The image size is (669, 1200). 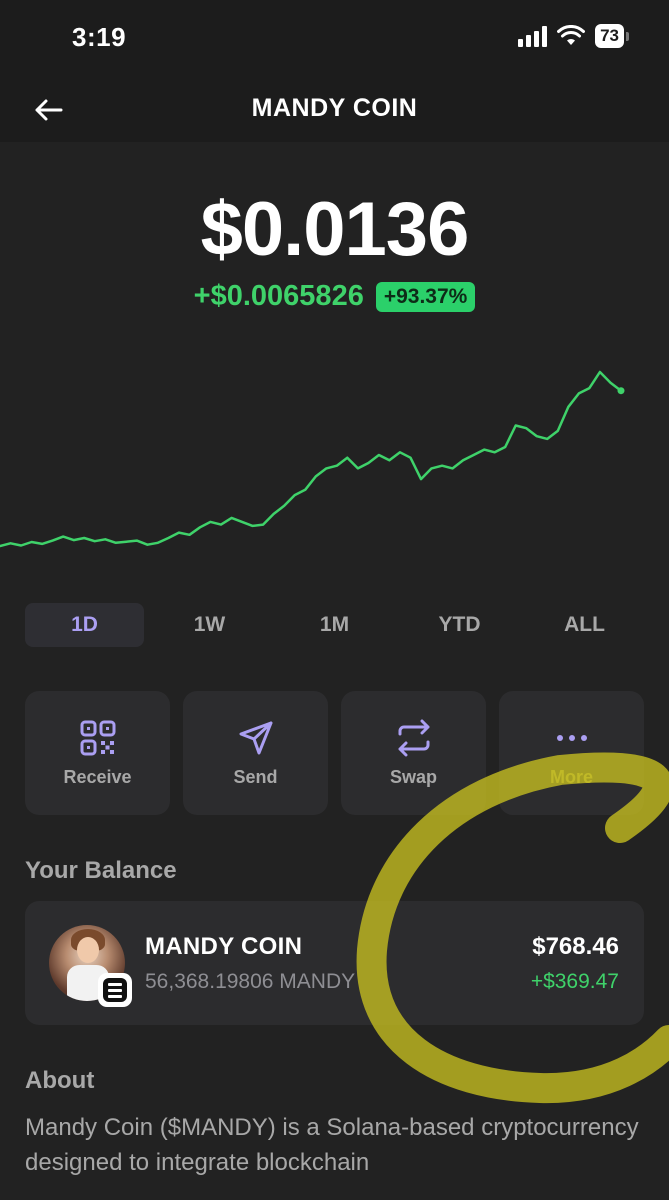 What do you see at coordinates (334, 40) in the screenshot?
I see `status-bar: 3:19 73` at bounding box center [334, 40].